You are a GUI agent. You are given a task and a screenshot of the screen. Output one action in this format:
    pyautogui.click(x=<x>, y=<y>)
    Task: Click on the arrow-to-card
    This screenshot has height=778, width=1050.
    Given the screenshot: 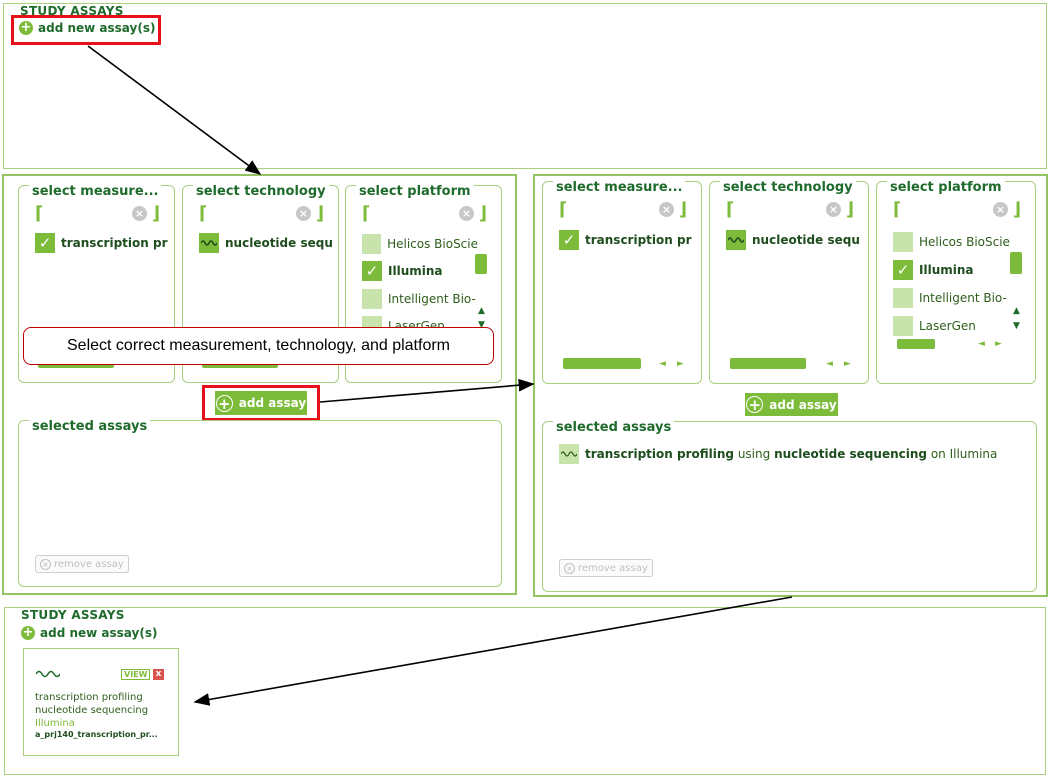 What is the action you would take?
    pyautogui.click(x=493, y=651)
    